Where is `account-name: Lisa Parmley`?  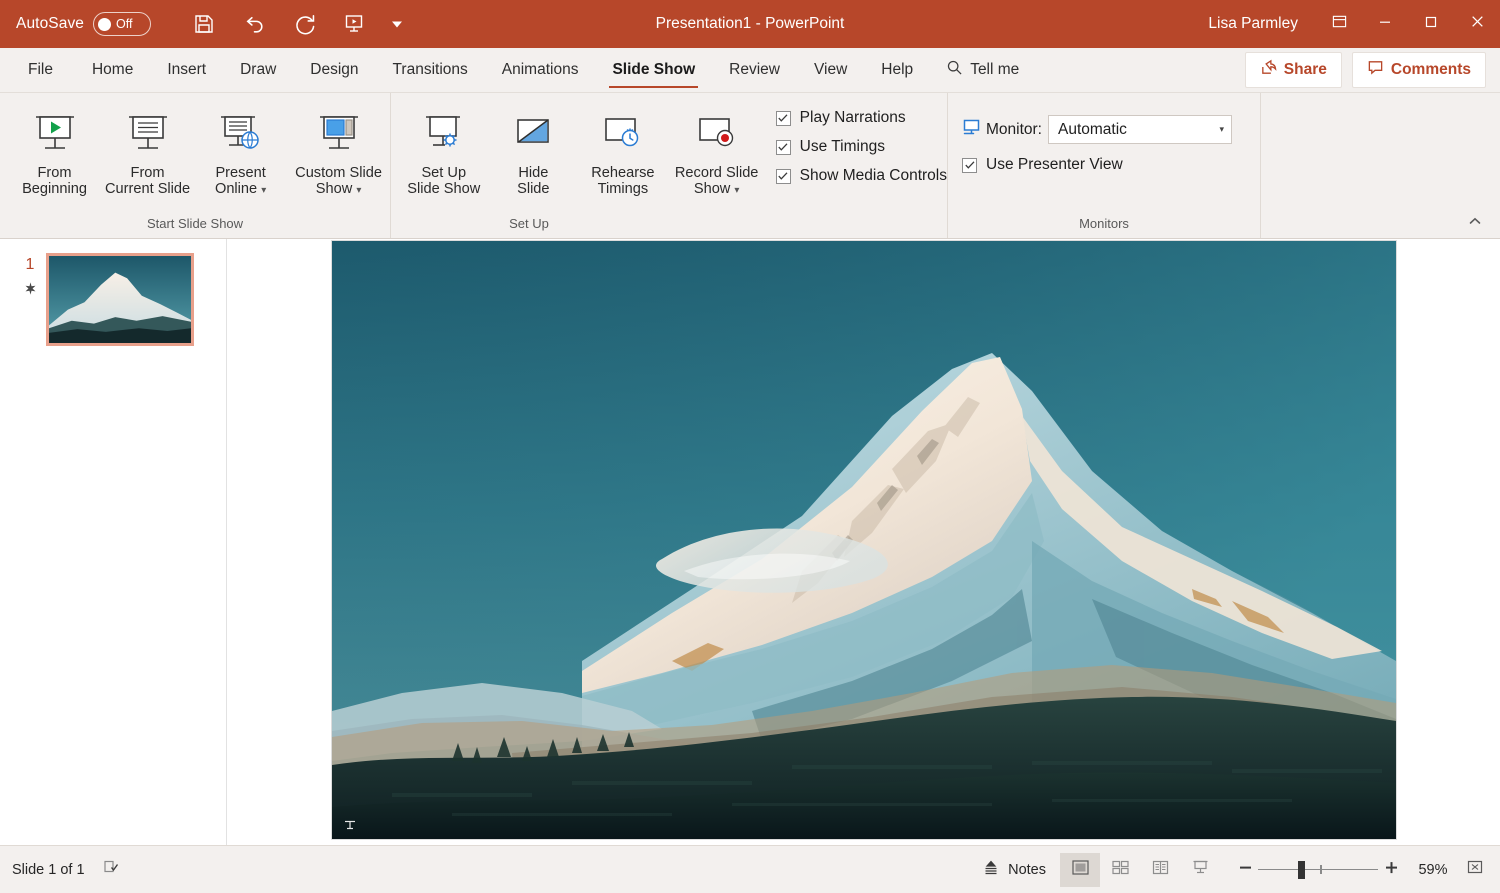 account-name: Lisa Parmley is located at coordinates (1253, 24).